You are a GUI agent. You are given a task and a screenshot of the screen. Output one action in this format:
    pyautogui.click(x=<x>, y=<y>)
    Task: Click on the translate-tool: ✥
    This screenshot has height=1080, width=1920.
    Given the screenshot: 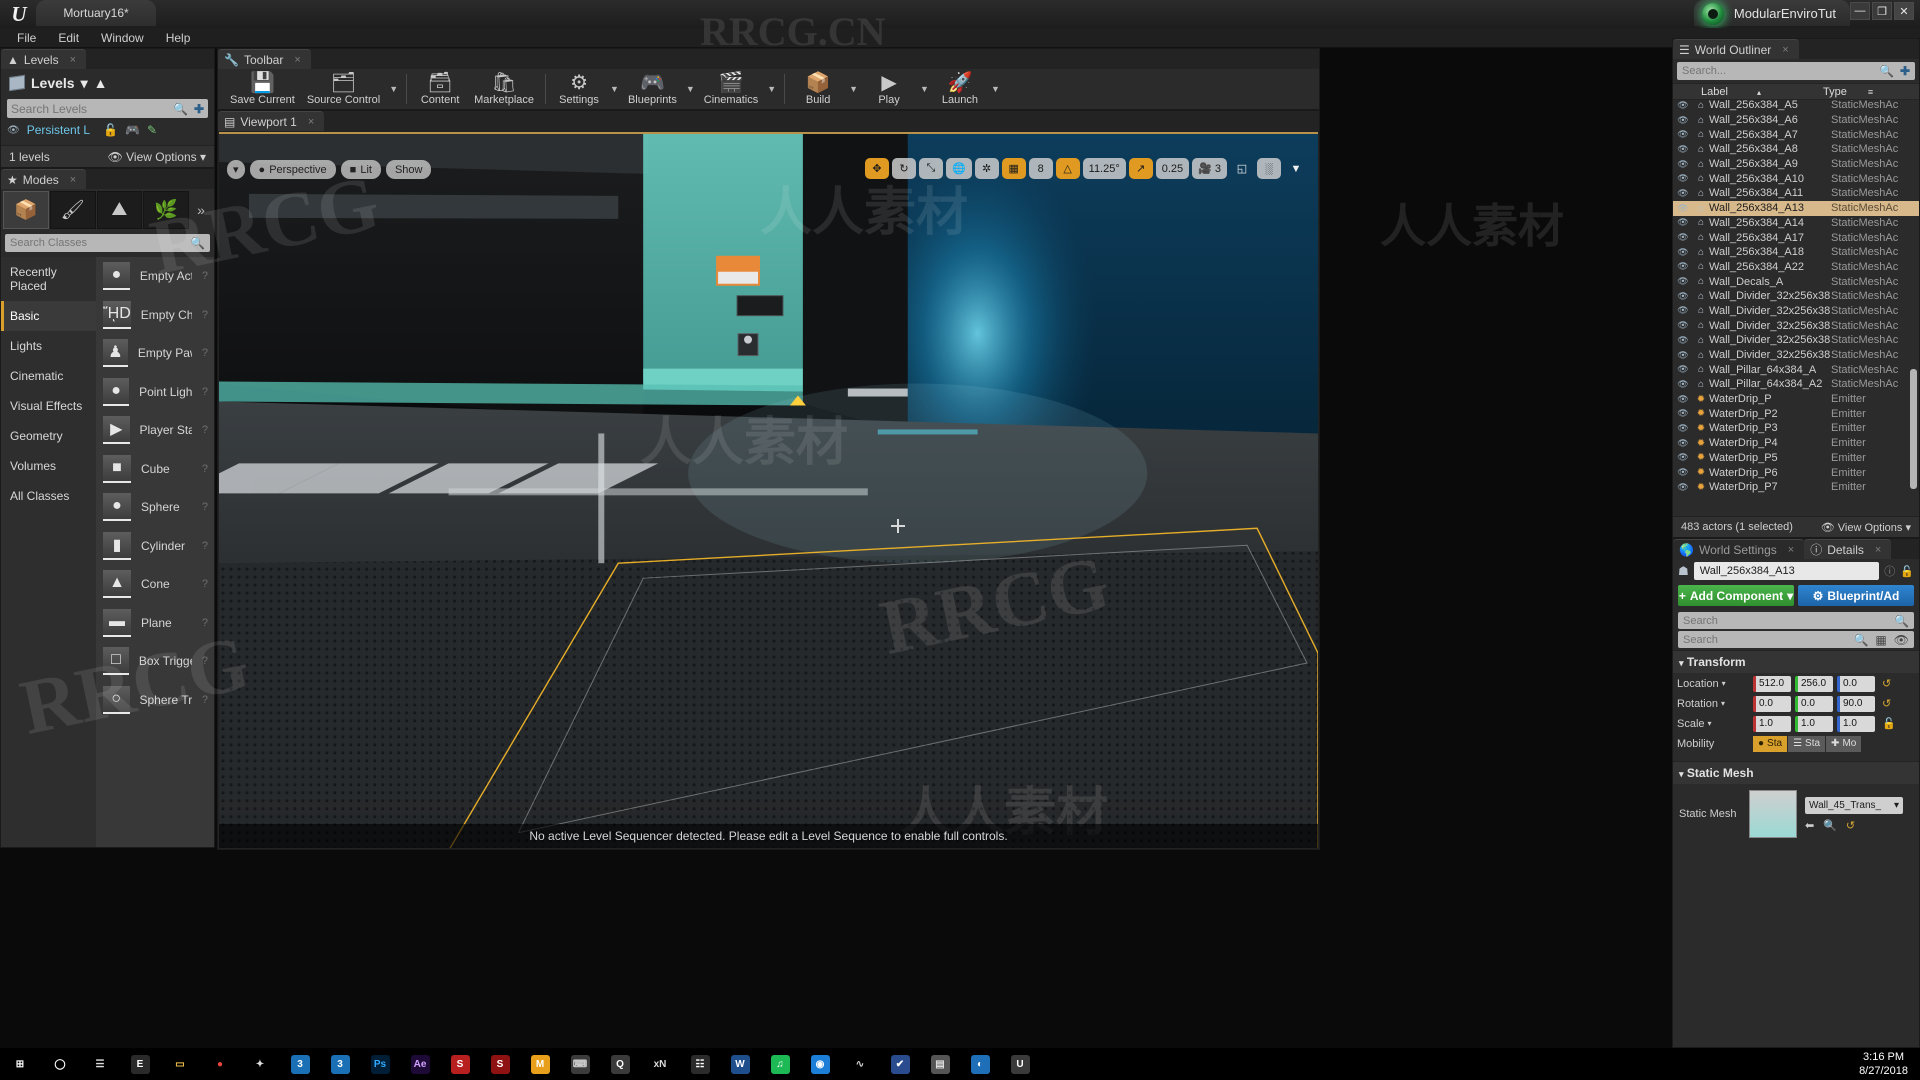 What is the action you would take?
    pyautogui.click(x=876, y=168)
    